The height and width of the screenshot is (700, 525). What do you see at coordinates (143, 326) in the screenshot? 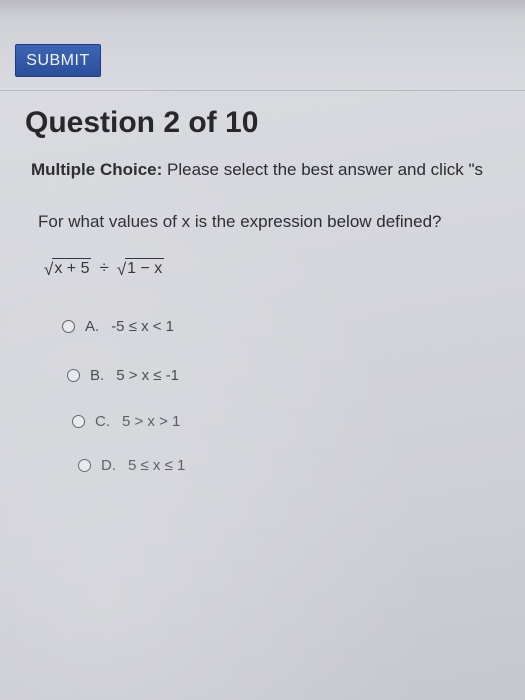
I see `choice-text: -5 ≤ x < 1` at bounding box center [143, 326].